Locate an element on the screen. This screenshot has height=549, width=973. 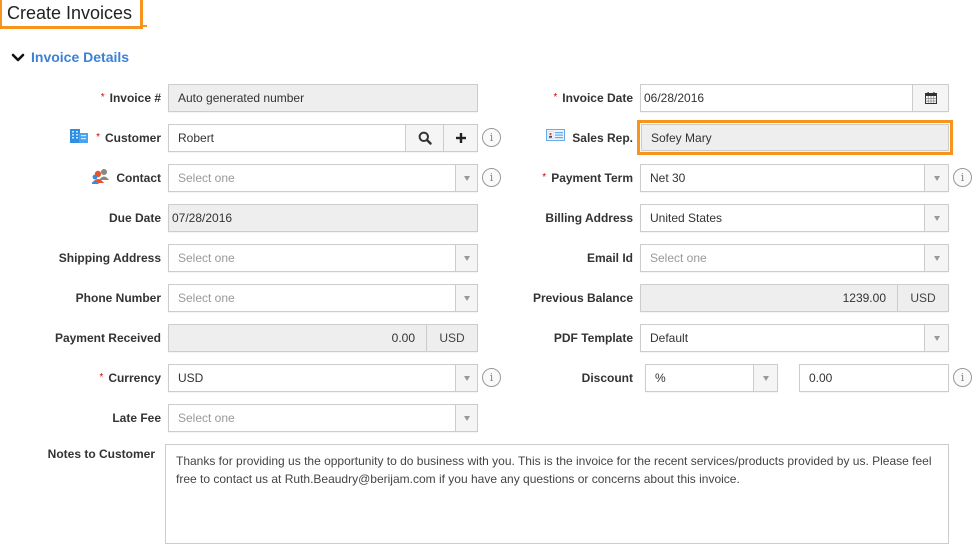
payment-received-label: Payment Received is located at coordinates (107, 338).